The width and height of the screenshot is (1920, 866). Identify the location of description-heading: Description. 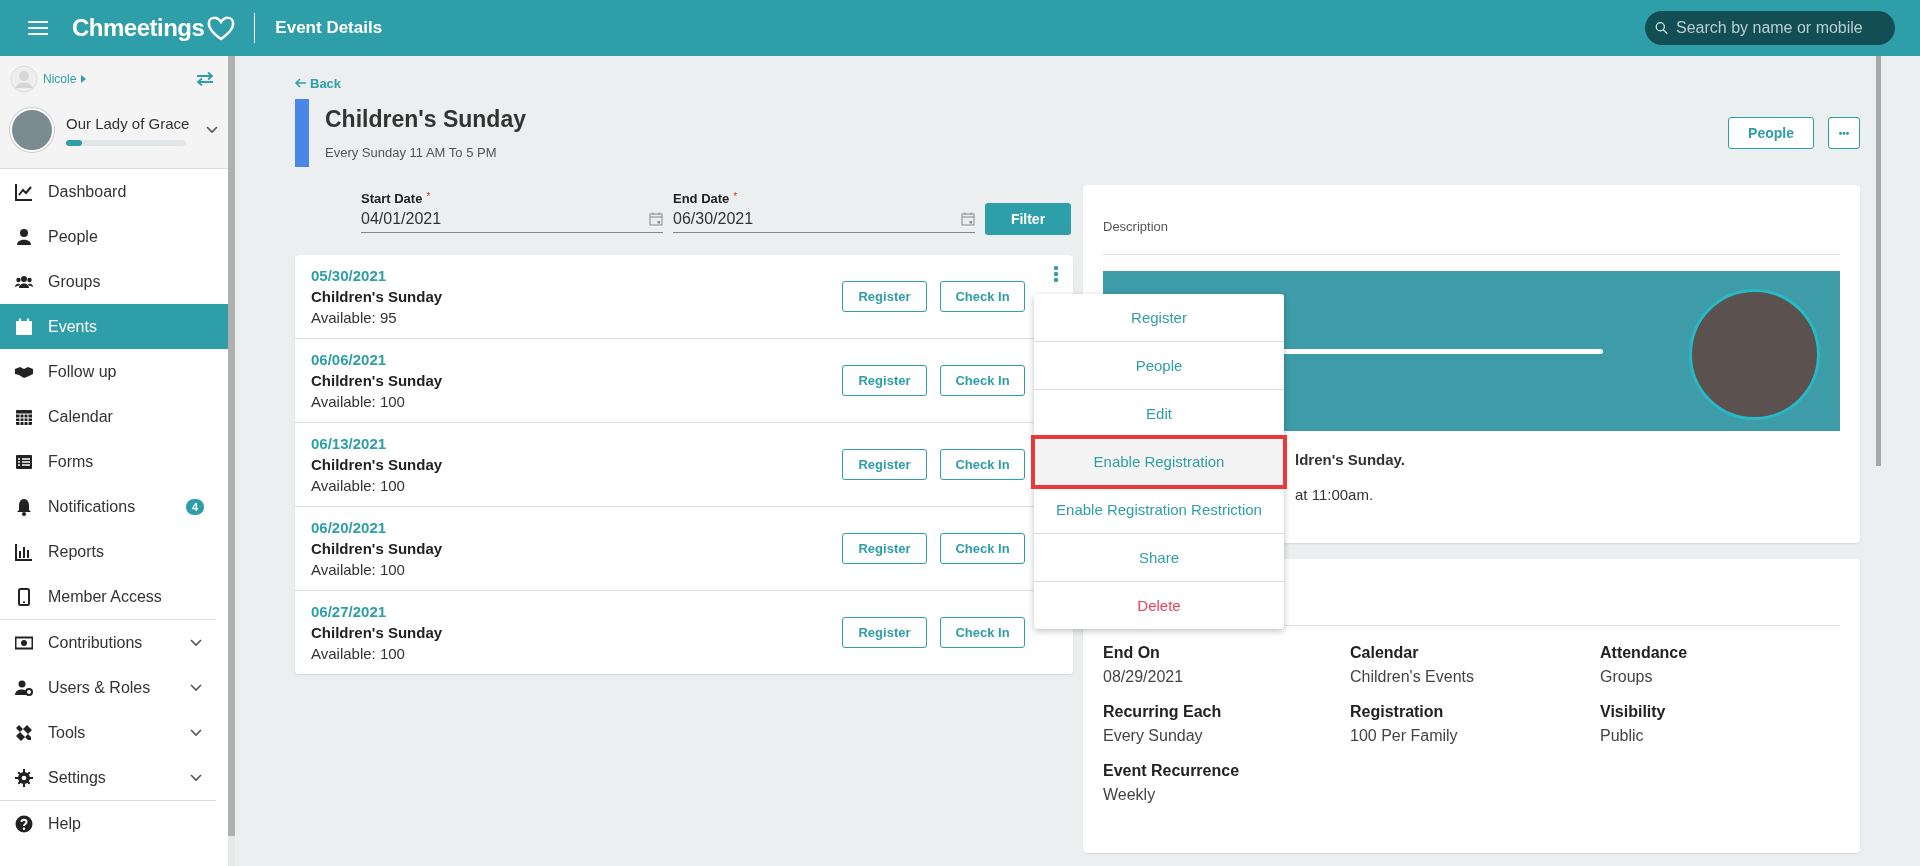
(1136, 226).